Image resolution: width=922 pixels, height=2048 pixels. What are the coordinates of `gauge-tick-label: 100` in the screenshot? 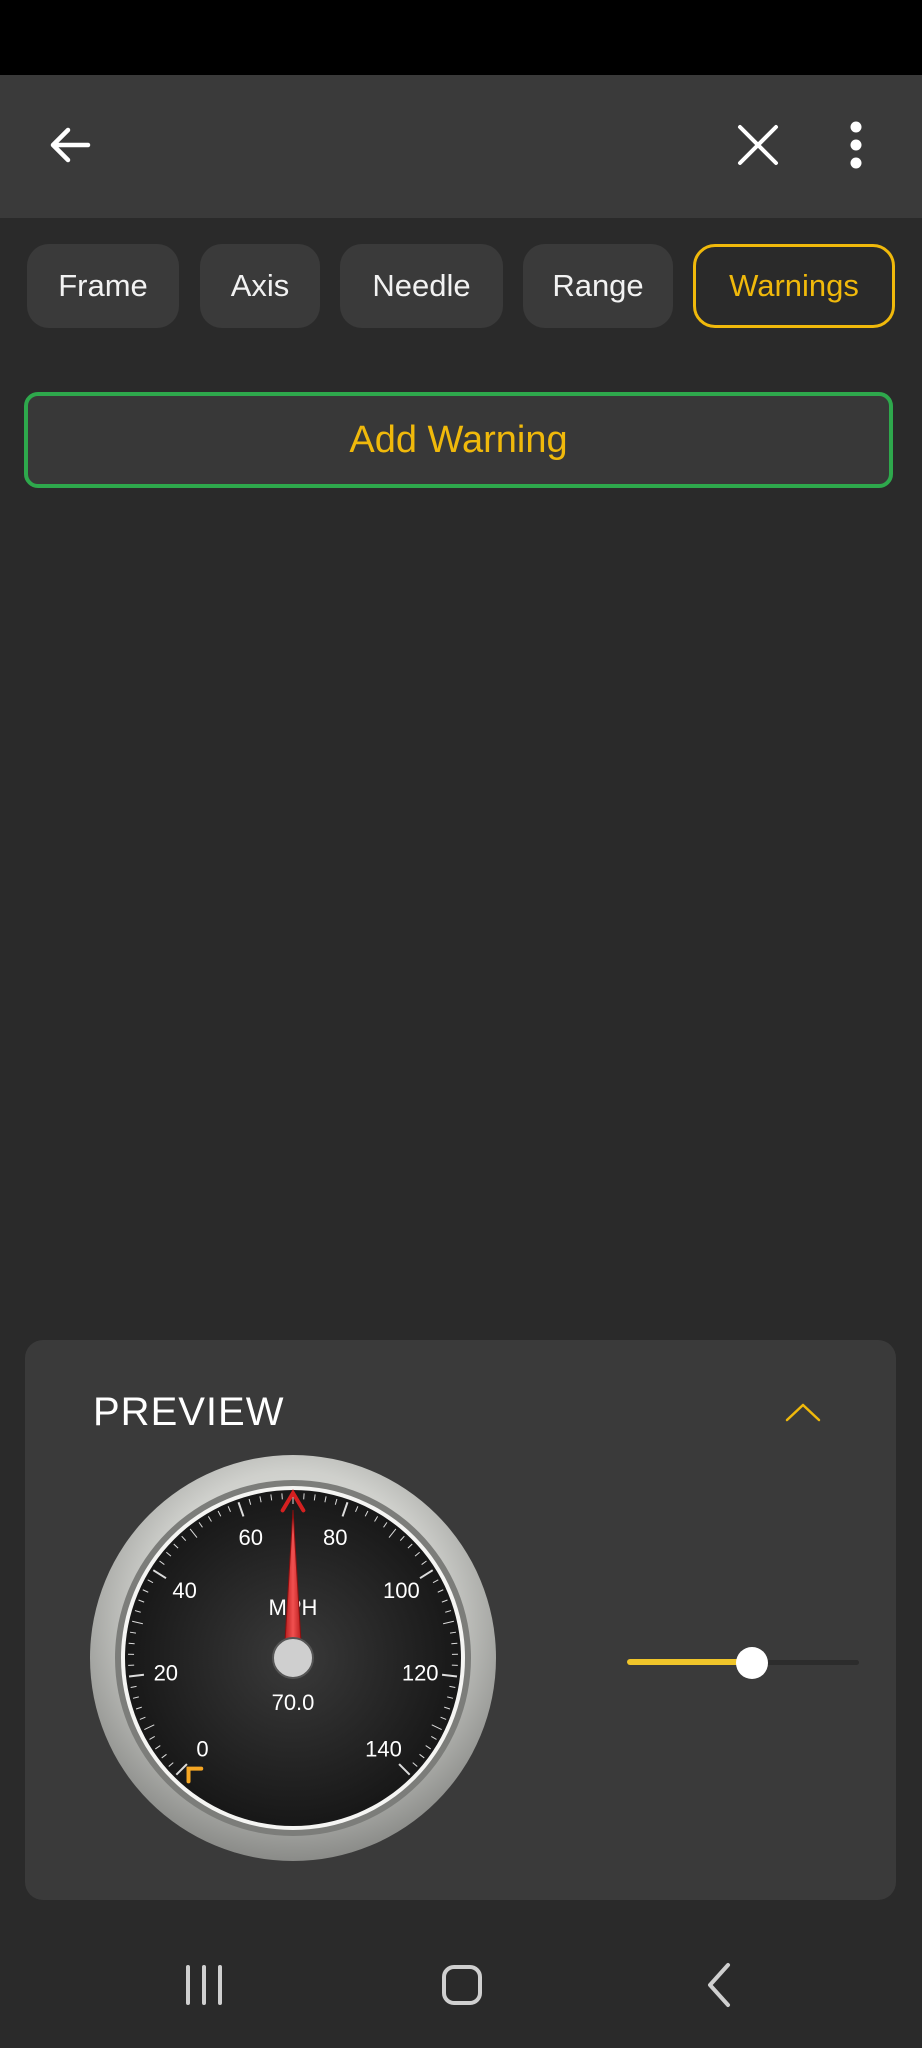 It's located at (401, 1590).